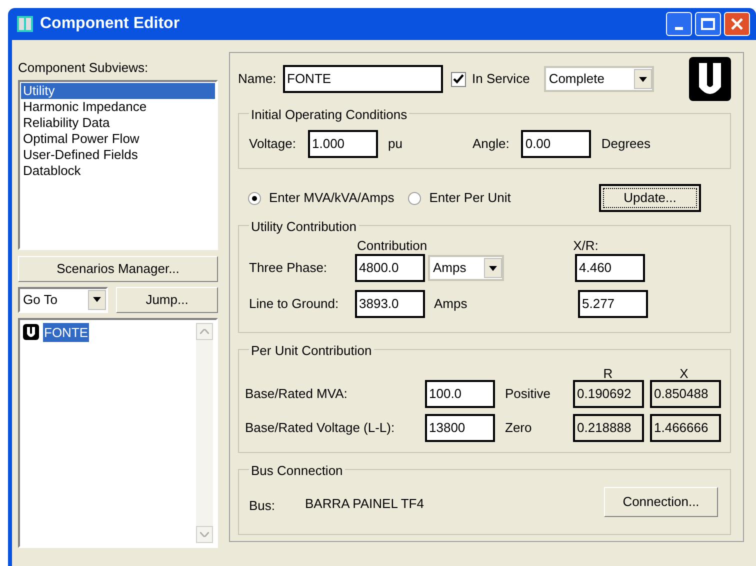 The width and height of the screenshot is (756, 566). What do you see at coordinates (451, 304) in the screenshot?
I see `unit-label: Amps` at bounding box center [451, 304].